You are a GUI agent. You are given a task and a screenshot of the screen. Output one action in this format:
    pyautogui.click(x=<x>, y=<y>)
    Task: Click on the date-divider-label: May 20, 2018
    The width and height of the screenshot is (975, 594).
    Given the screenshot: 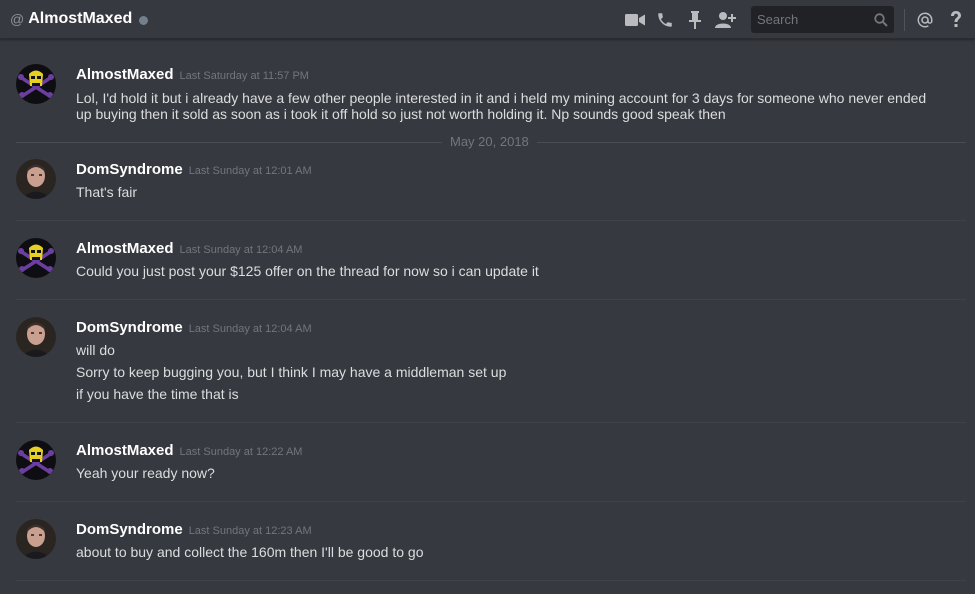 What is the action you would take?
    pyautogui.click(x=489, y=141)
    